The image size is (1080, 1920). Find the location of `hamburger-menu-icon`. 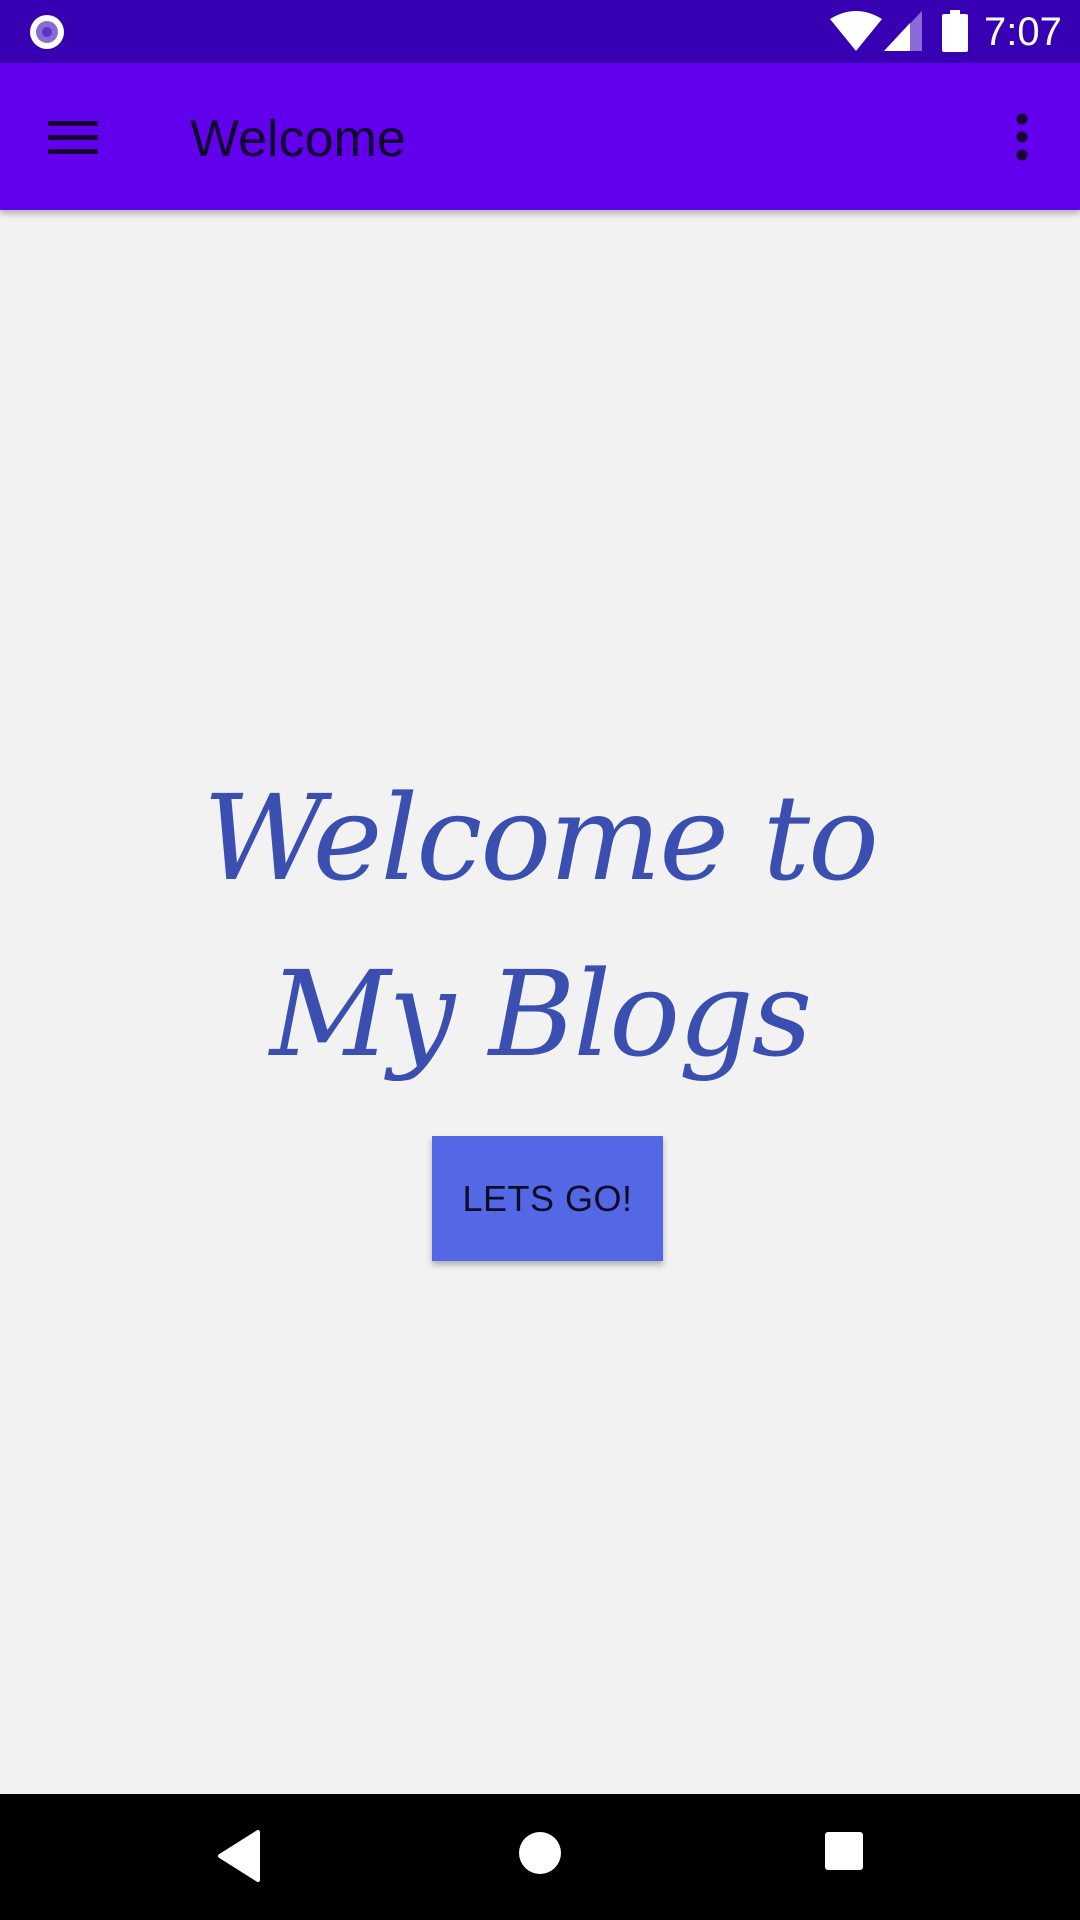

hamburger-menu-icon is located at coordinates (70, 137).